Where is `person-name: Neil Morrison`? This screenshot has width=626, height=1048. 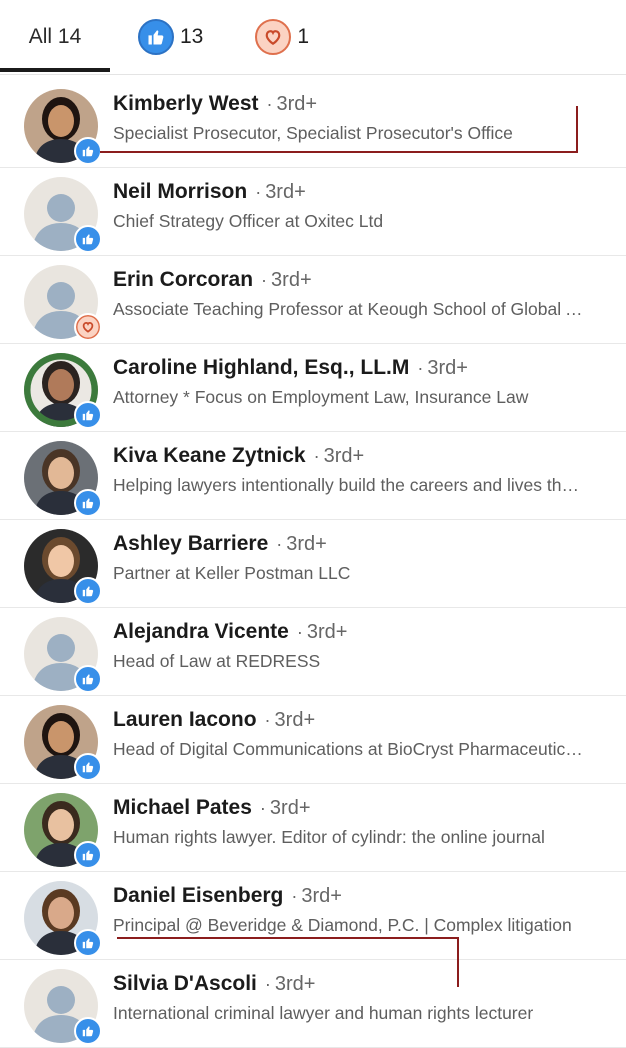 person-name: Neil Morrison is located at coordinates (180, 191).